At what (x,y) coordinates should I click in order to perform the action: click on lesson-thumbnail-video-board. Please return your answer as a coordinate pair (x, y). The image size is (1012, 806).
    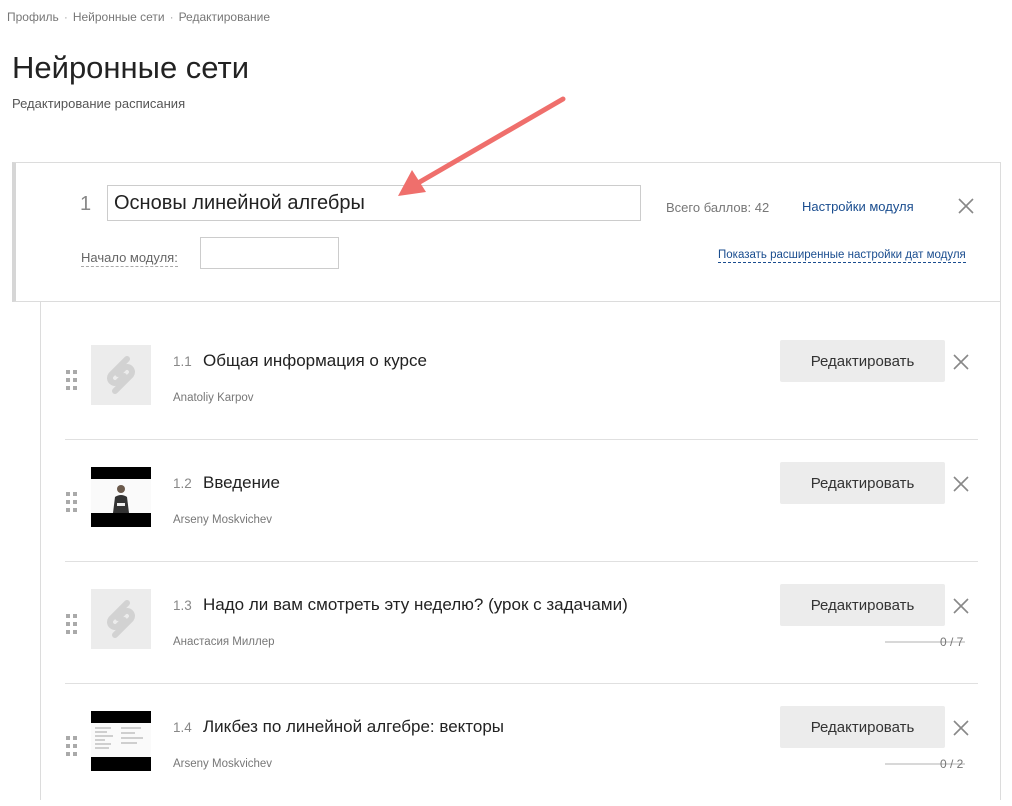
    Looking at the image, I should click on (121, 741).